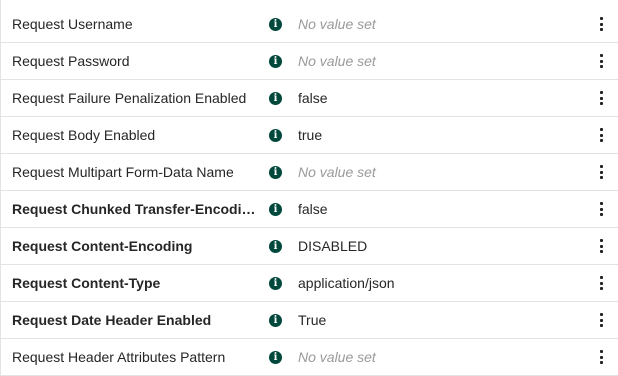 Image resolution: width=618 pixels, height=376 pixels. What do you see at coordinates (102, 246) in the screenshot?
I see `property-name: Request Content-Encoding` at bounding box center [102, 246].